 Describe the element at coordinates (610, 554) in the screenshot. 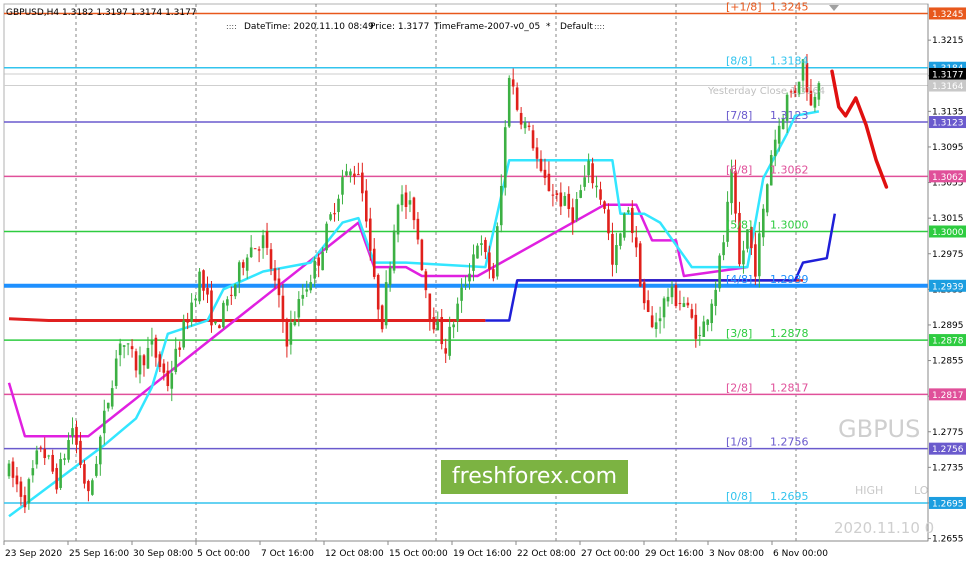

I see `x-tick-label: 27 Oct 00:00` at that location.